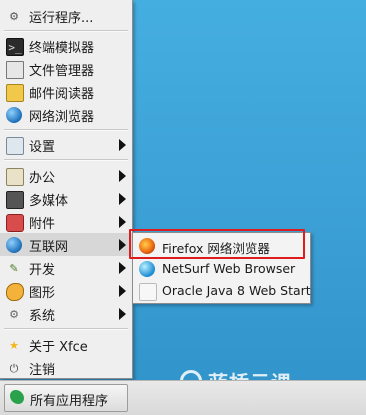 The width and height of the screenshot is (366, 415). What do you see at coordinates (66, 221) in the screenshot?
I see `menu-item-accessories: 附件` at bounding box center [66, 221].